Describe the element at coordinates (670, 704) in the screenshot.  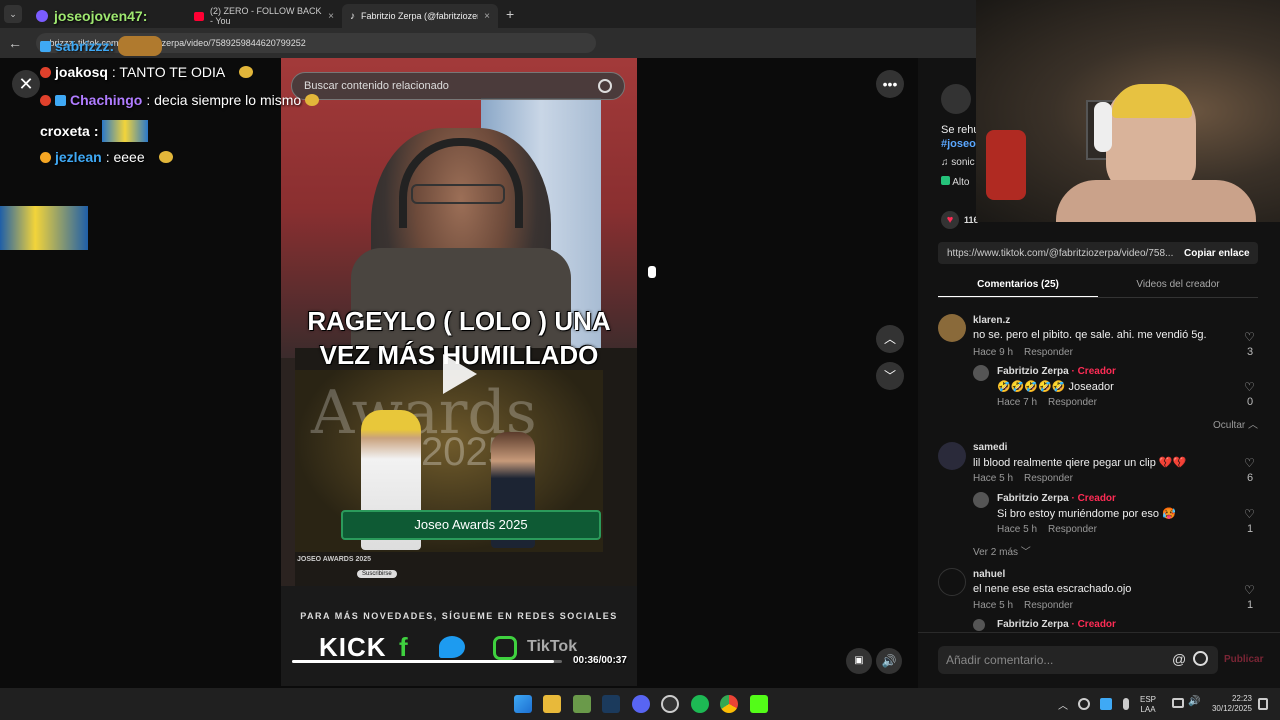
I see `obs-icon` at that location.